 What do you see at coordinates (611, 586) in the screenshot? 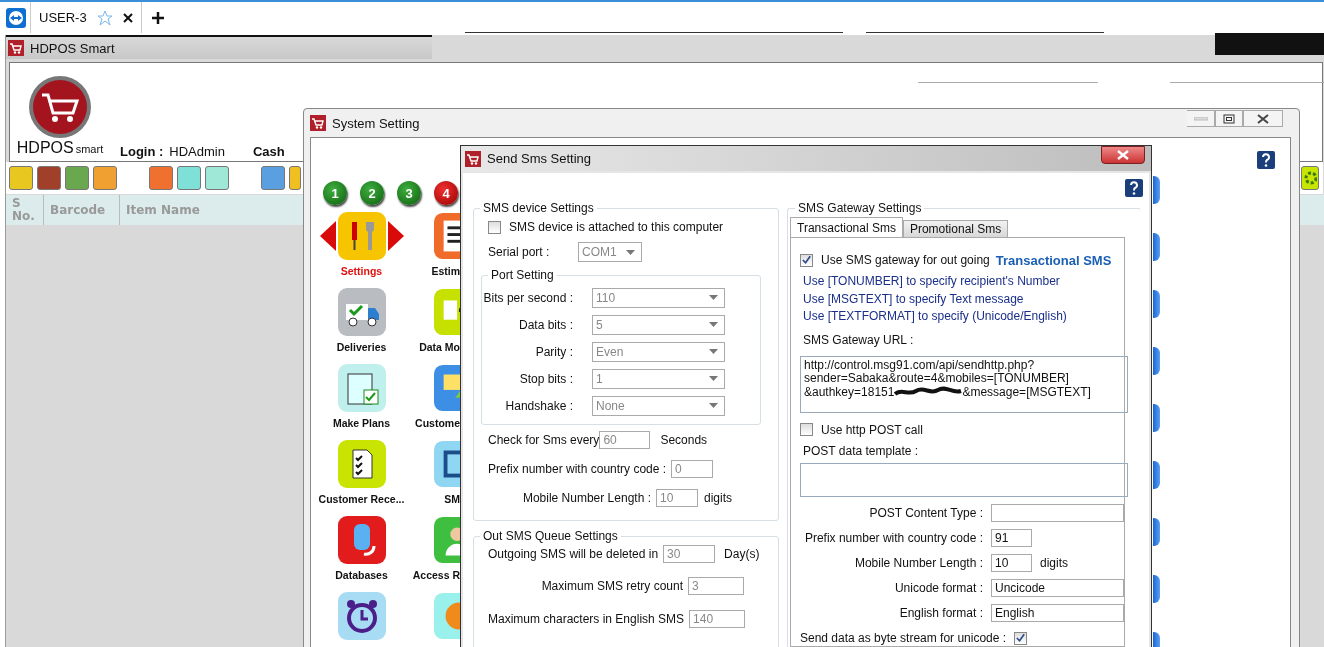
I see `field-label: Maximum SMS retry count` at bounding box center [611, 586].